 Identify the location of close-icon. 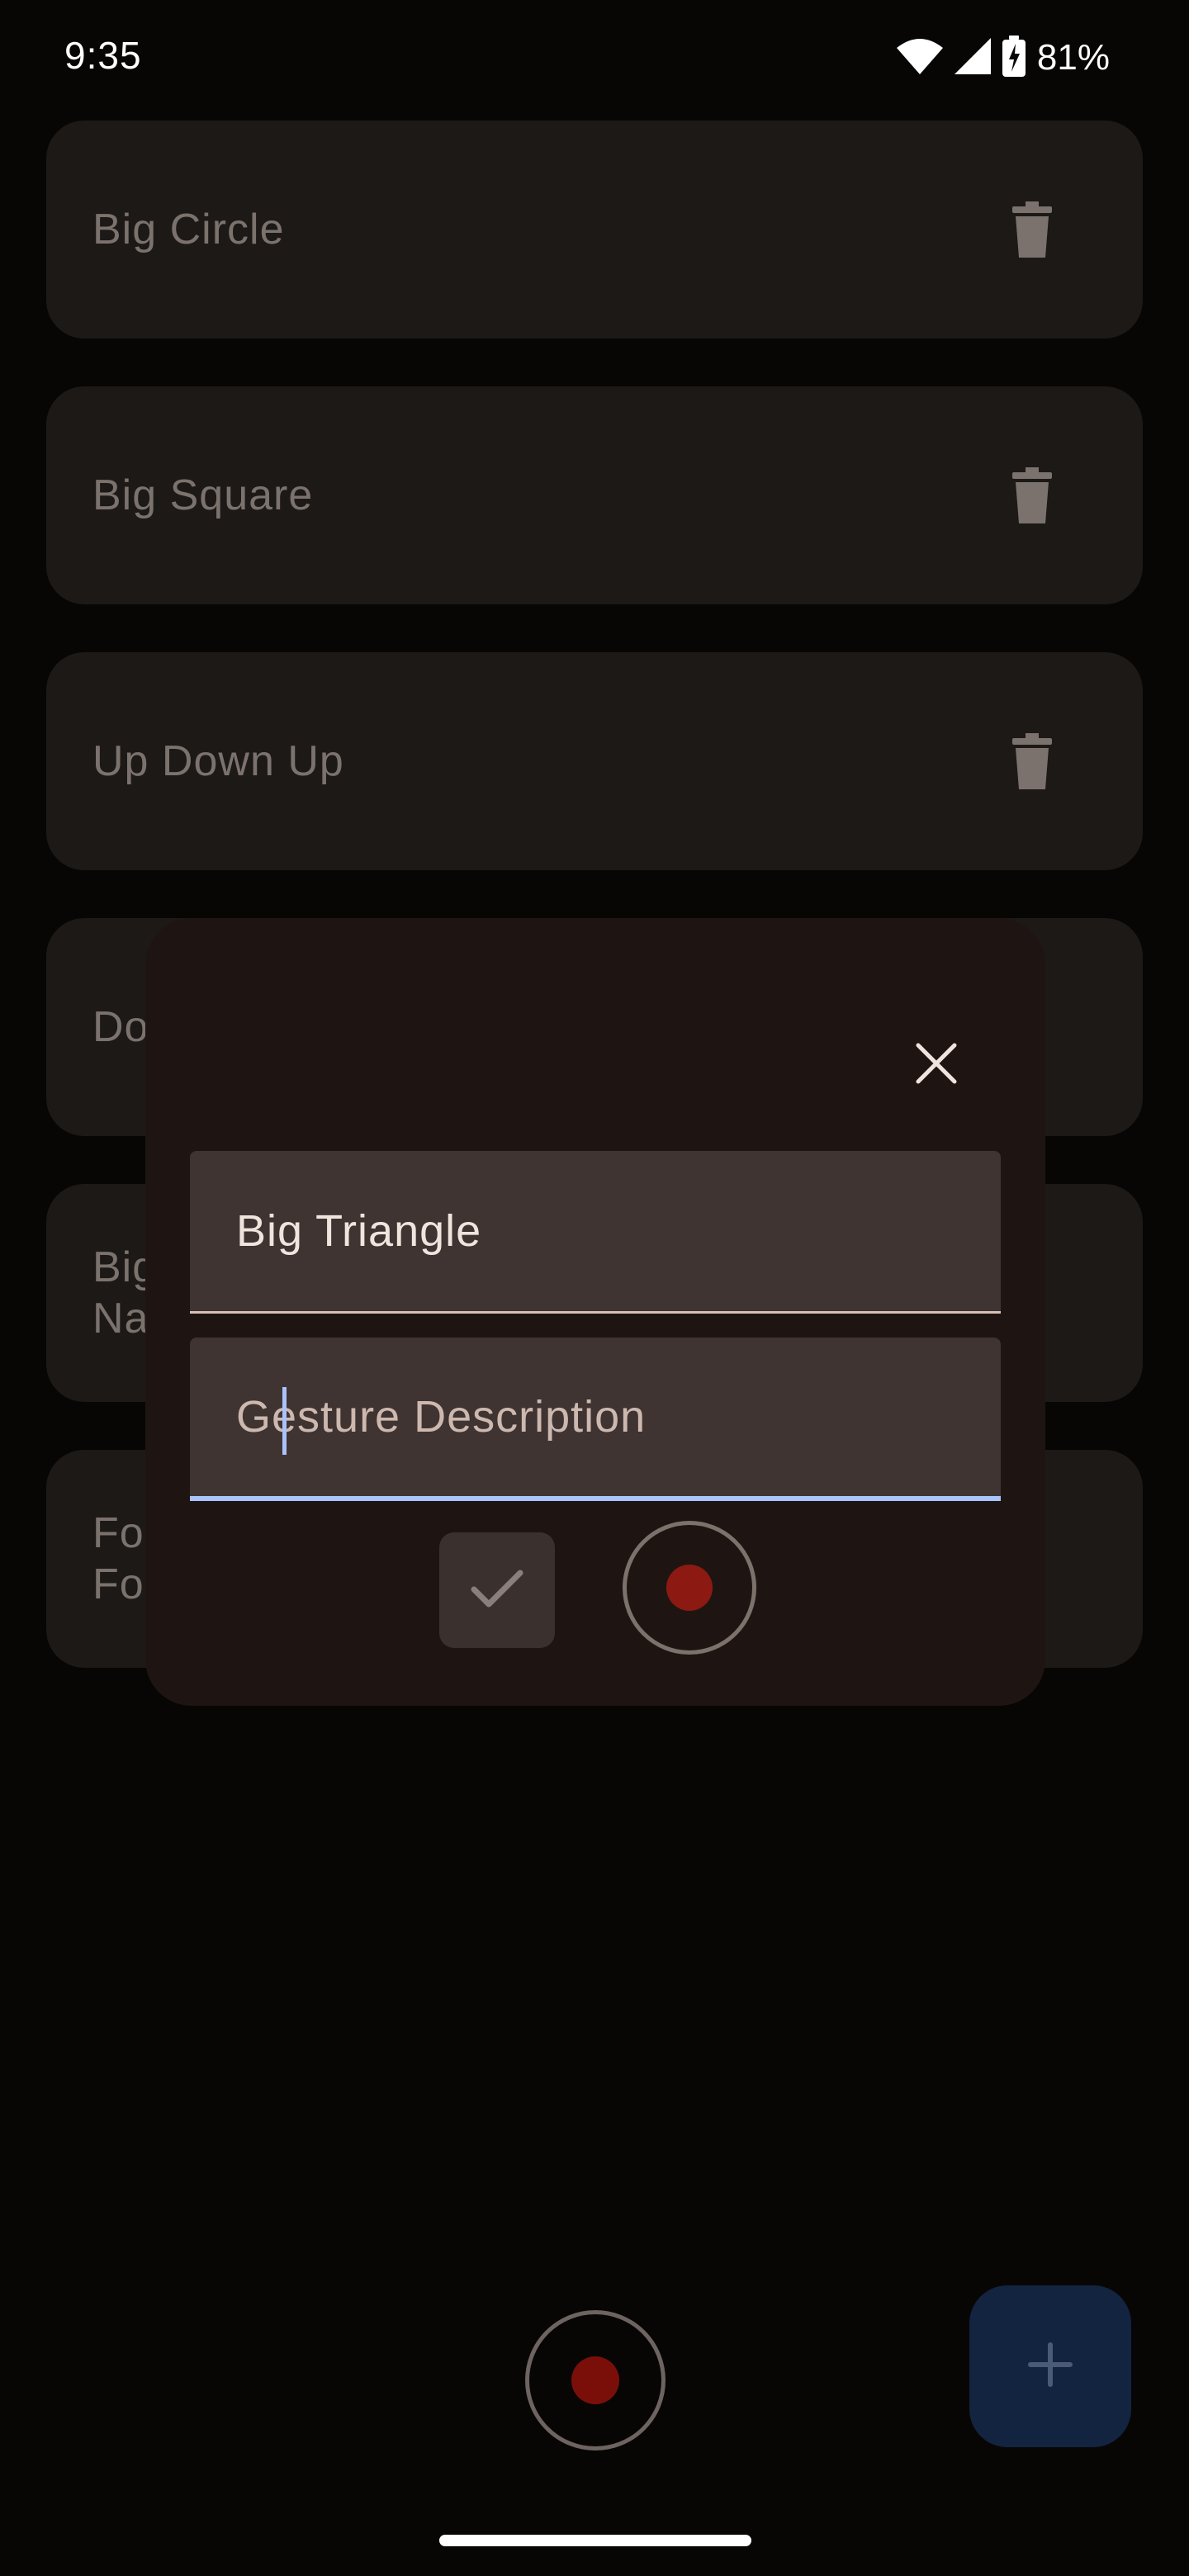
(936, 1063).